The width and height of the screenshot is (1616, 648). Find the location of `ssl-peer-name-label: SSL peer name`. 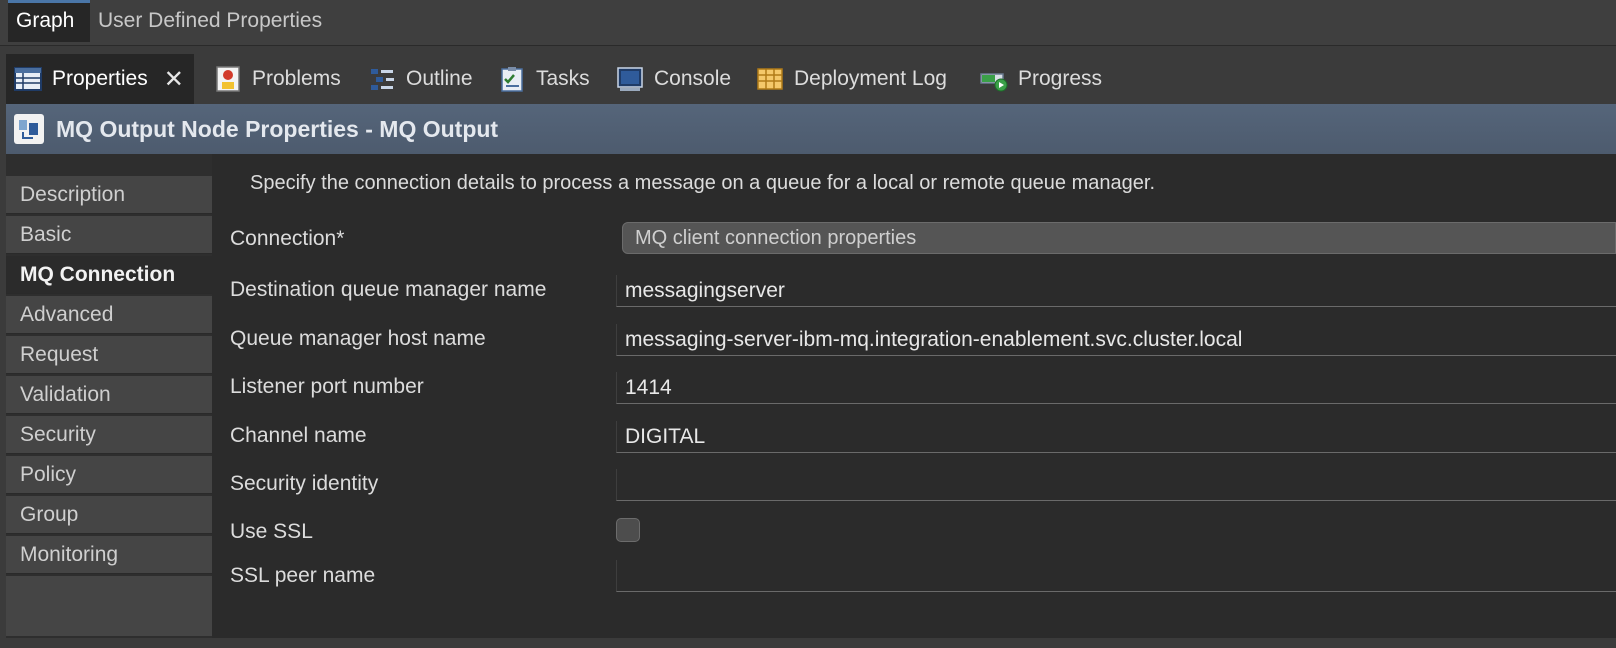

ssl-peer-name-label: SSL peer name is located at coordinates (303, 575).